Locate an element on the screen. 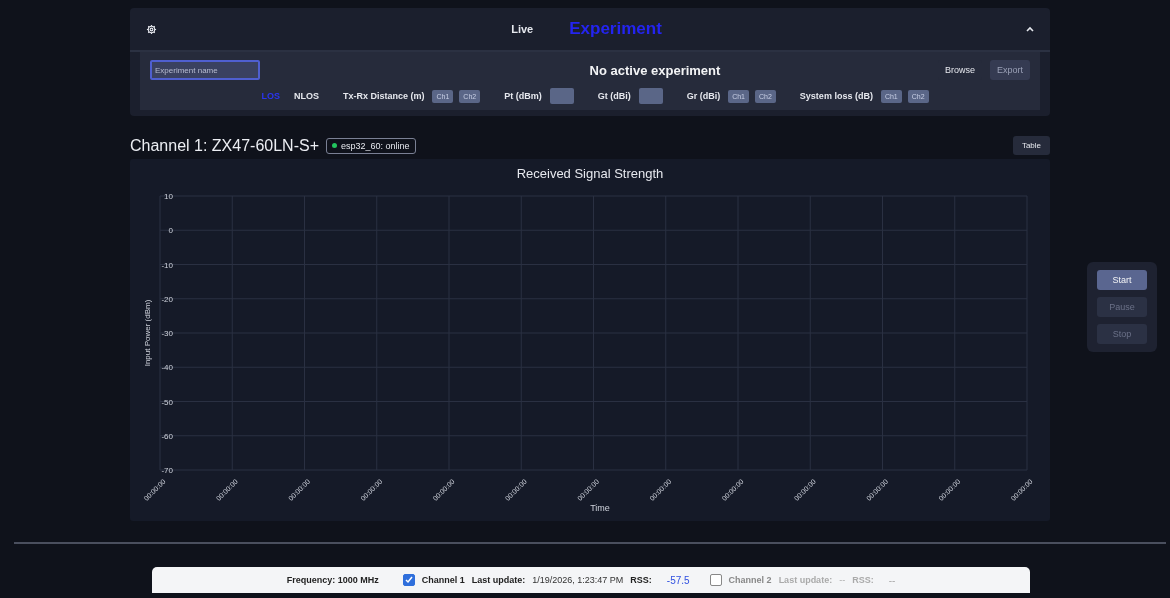 The image size is (1170, 598). rss-value: -57.5 is located at coordinates (678, 580).